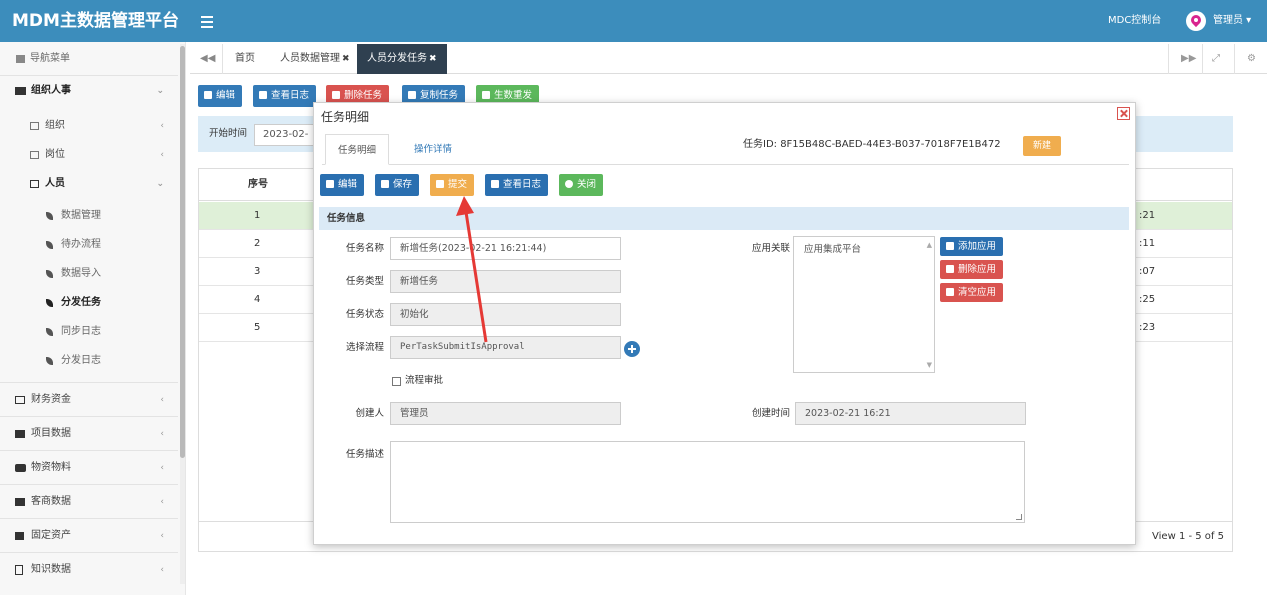 This screenshot has width=1267, height=595. I want to click on ban-icon, so click(569, 184).